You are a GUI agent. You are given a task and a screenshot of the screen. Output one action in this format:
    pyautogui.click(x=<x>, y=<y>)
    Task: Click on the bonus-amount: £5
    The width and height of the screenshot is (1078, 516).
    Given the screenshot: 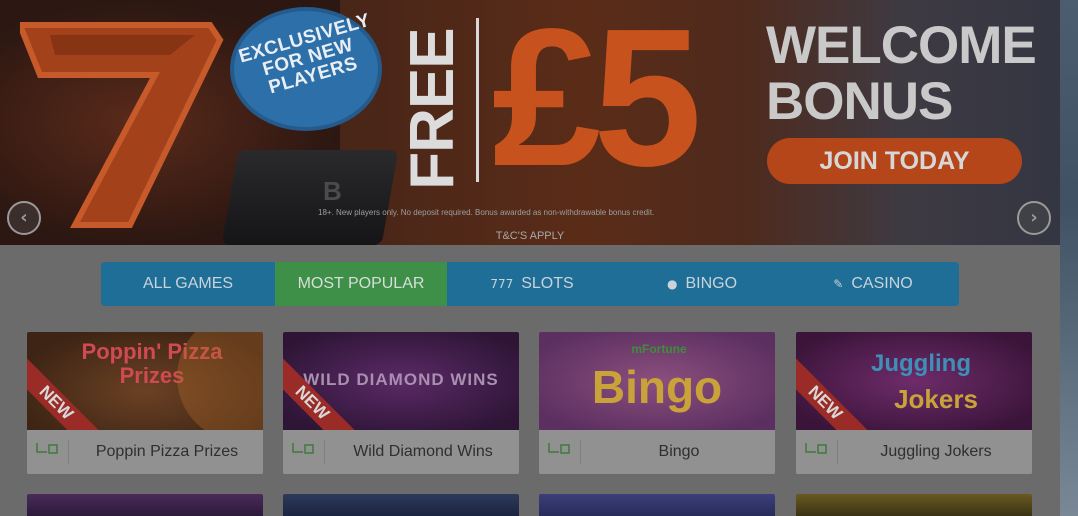 What is the action you would take?
    pyautogui.click(x=597, y=103)
    